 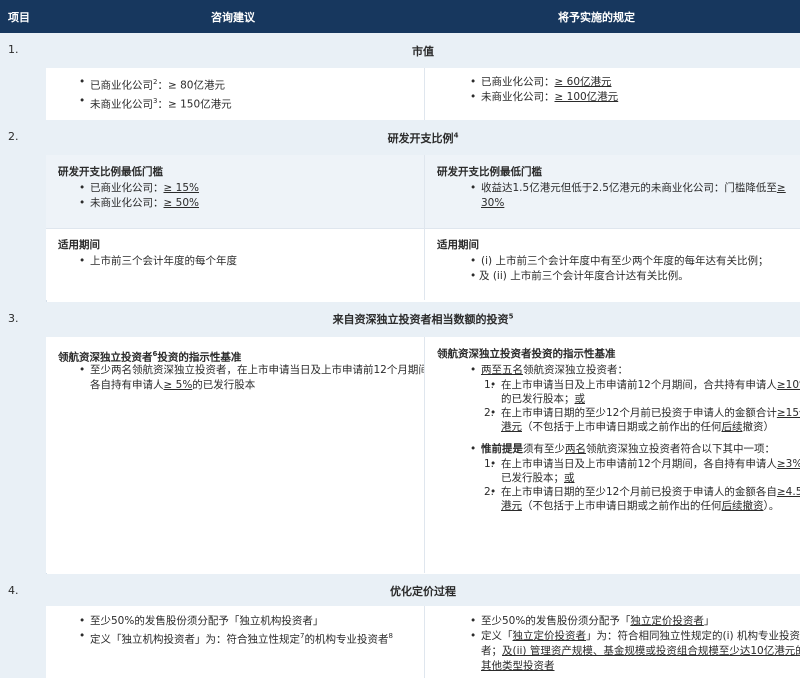 I want to click on section-title: 研发开支比例4, so click(x=423, y=137).